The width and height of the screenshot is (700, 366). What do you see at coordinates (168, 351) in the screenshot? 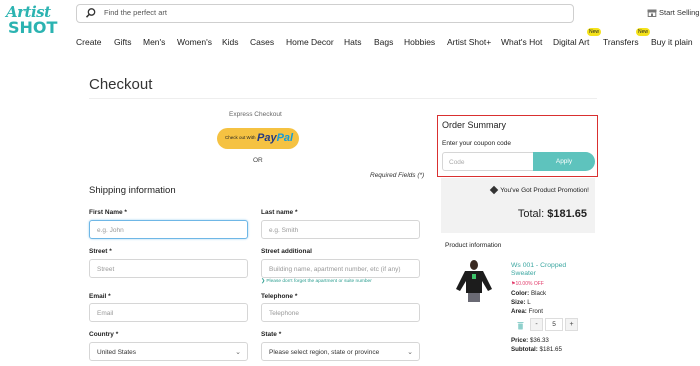
I see `country-select: United States ⌄` at bounding box center [168, 351].